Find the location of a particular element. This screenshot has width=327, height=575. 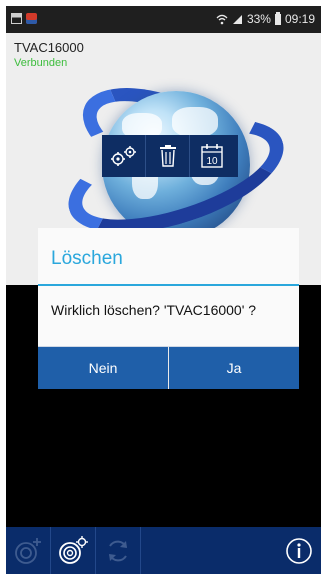

calendar-icon: 10 is located at coordinates (212, 156).